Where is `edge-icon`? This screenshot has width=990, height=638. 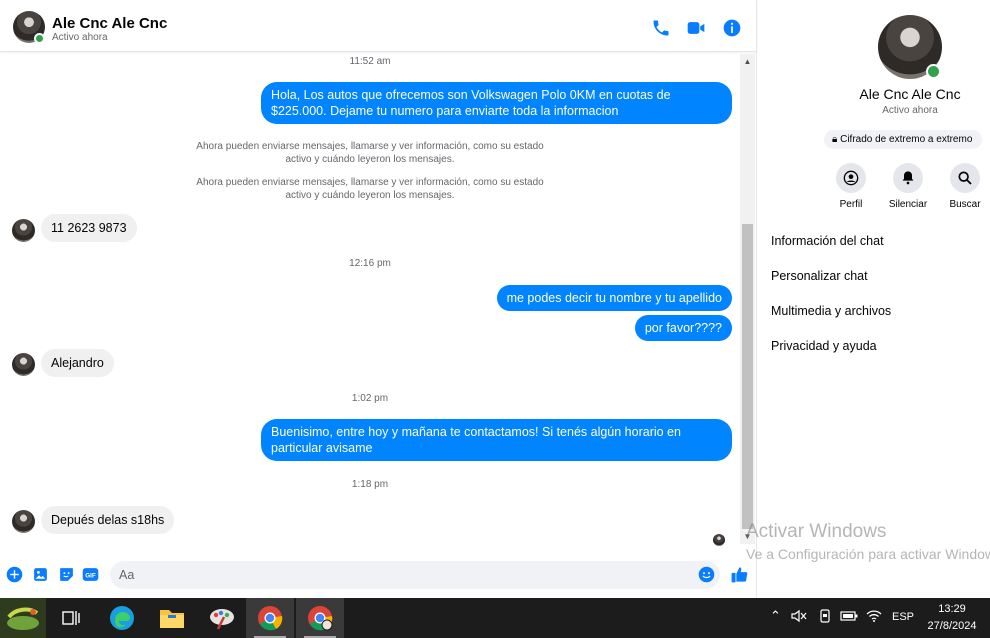
edge-icon is located at coordinates (122, 618).